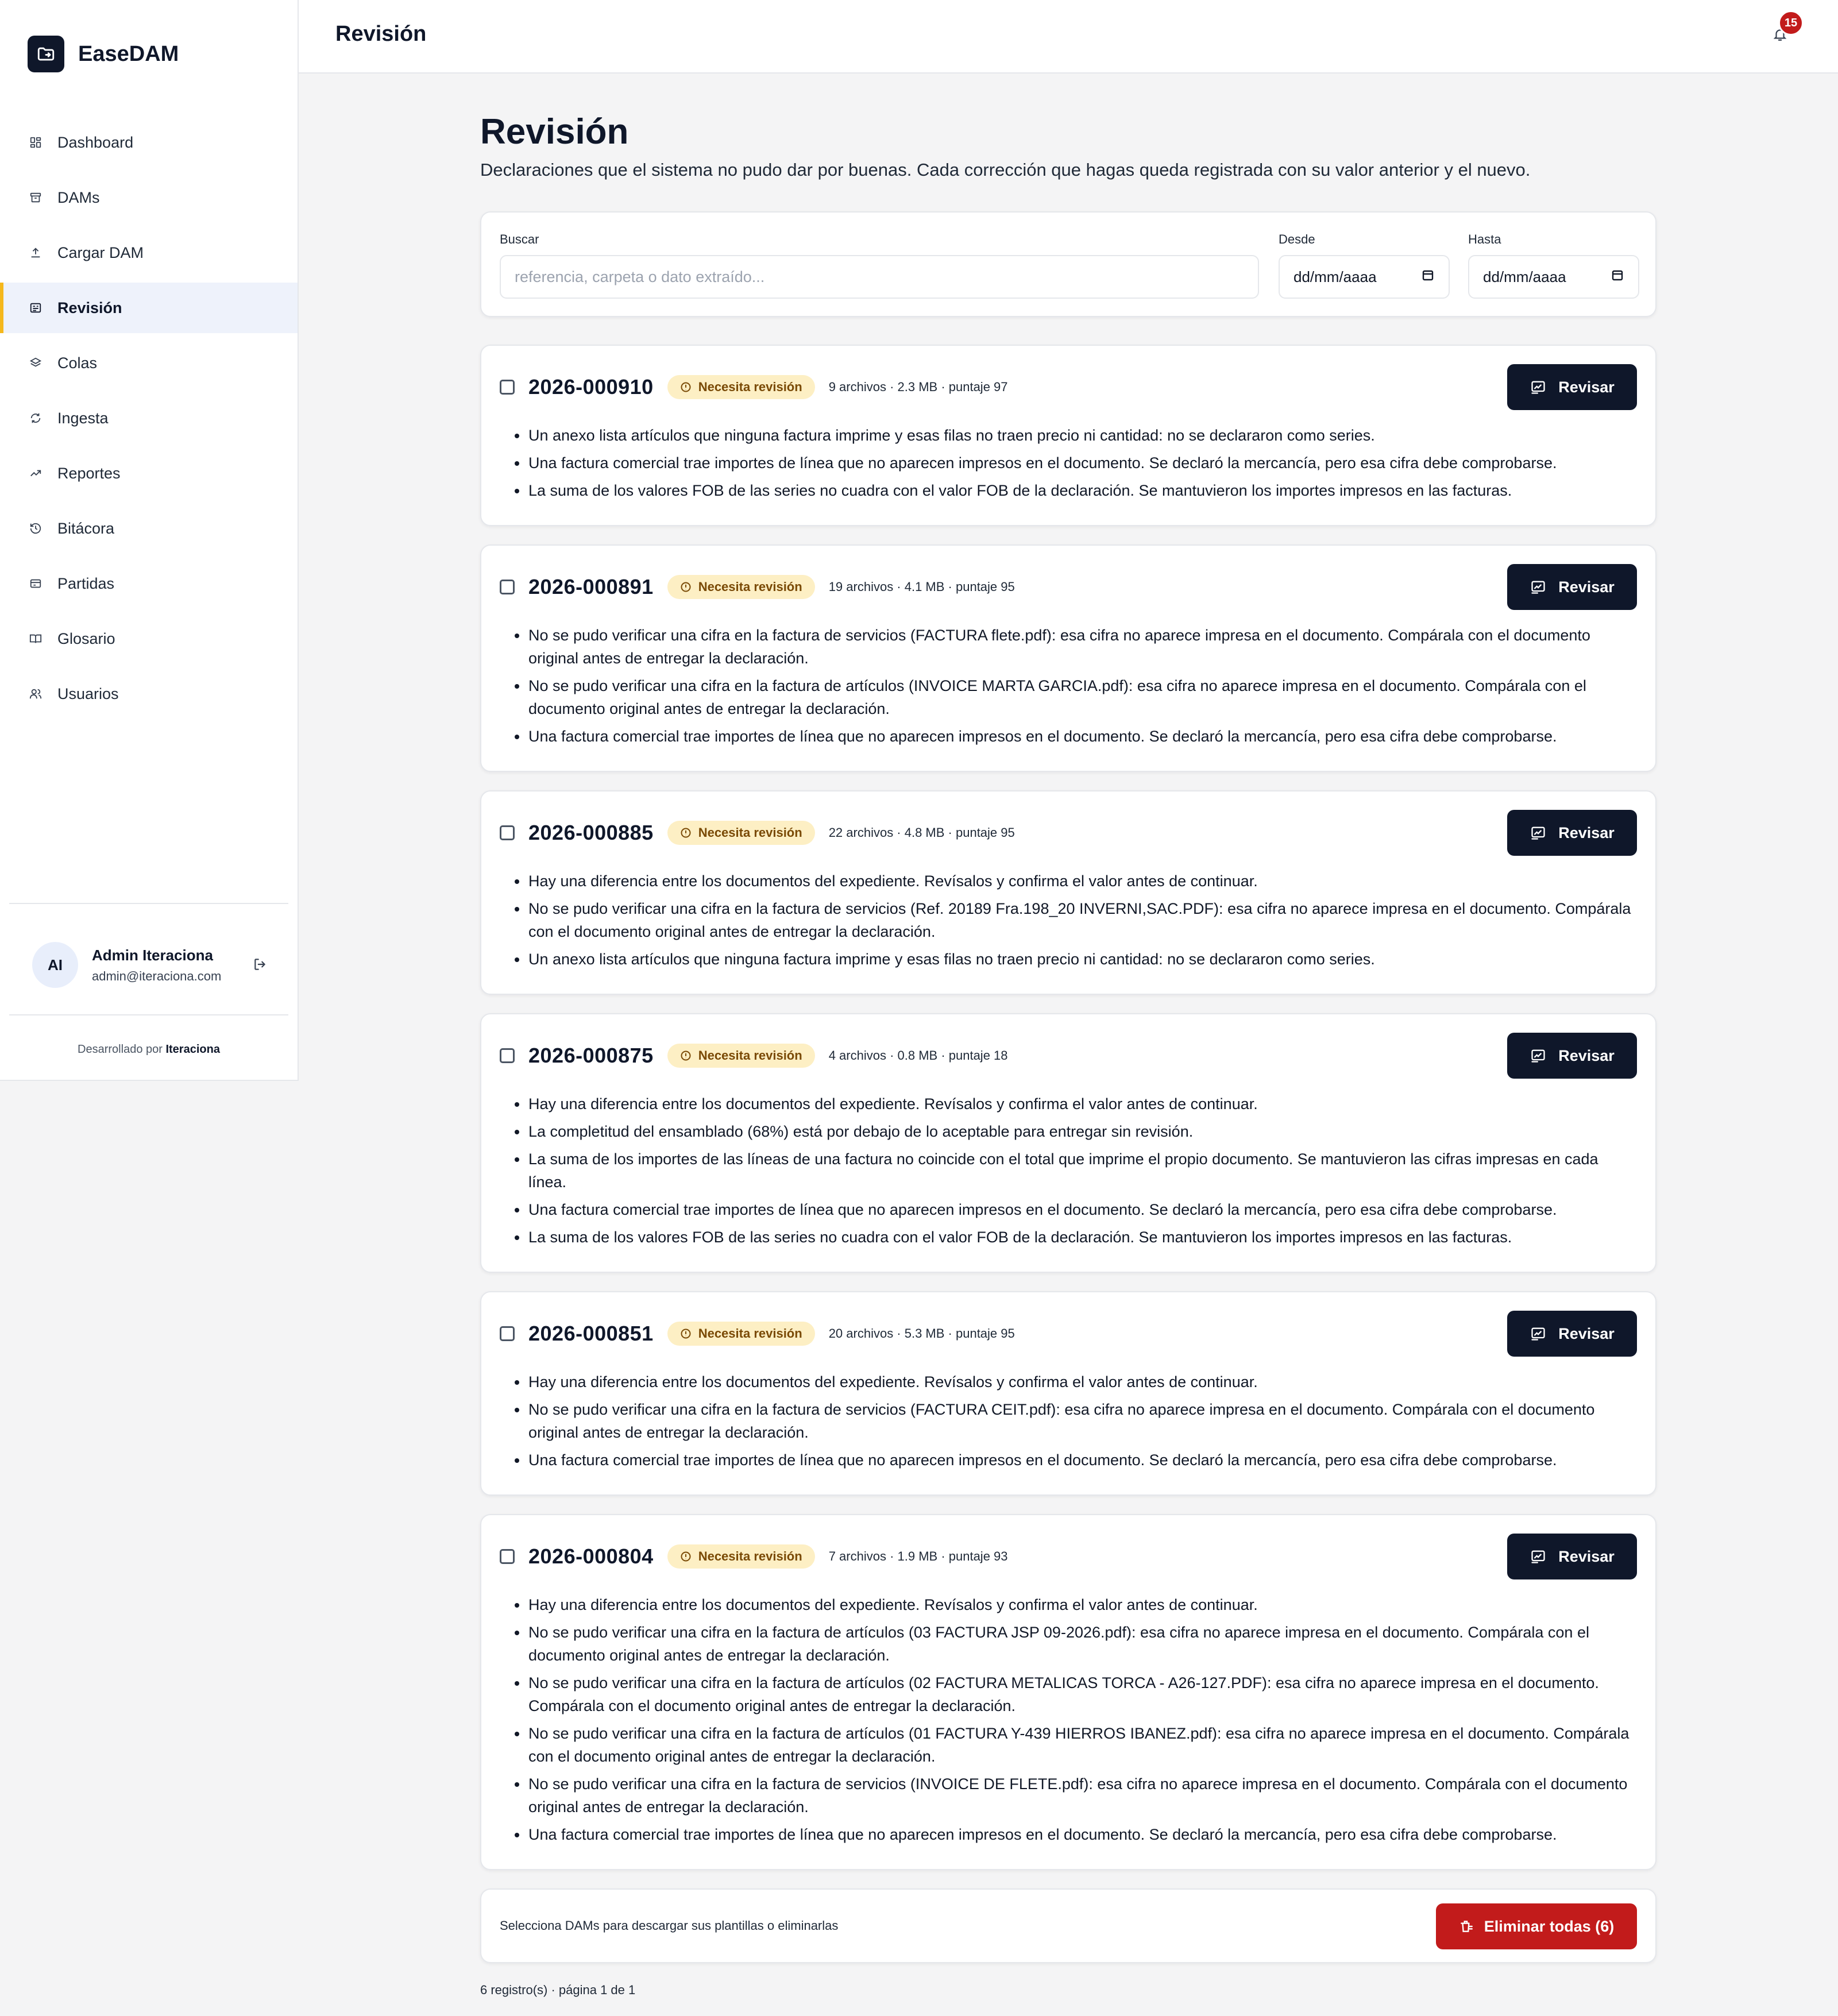  I want to click on sidebar-item-usuarios: Usuarios, so click(149, 694).